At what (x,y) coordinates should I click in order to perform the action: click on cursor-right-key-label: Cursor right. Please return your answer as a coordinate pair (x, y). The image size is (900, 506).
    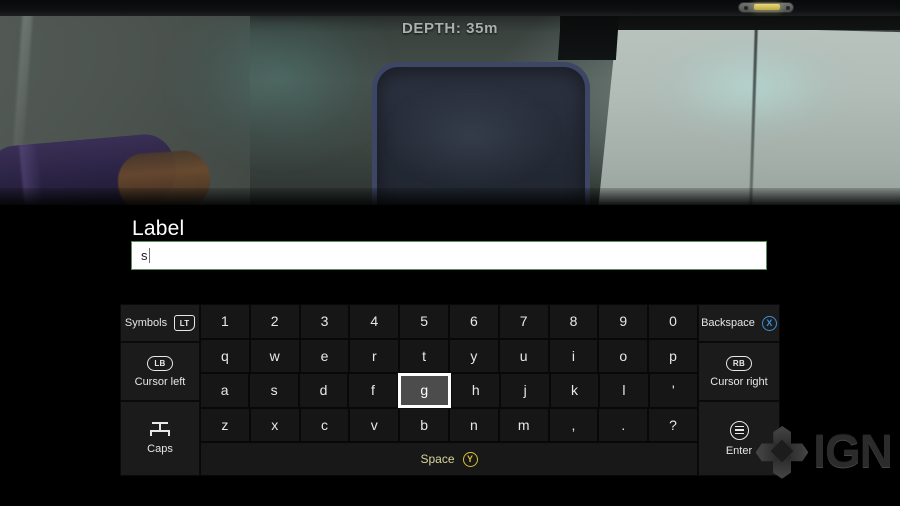
    Looking at the image, I should click on (739, 381).